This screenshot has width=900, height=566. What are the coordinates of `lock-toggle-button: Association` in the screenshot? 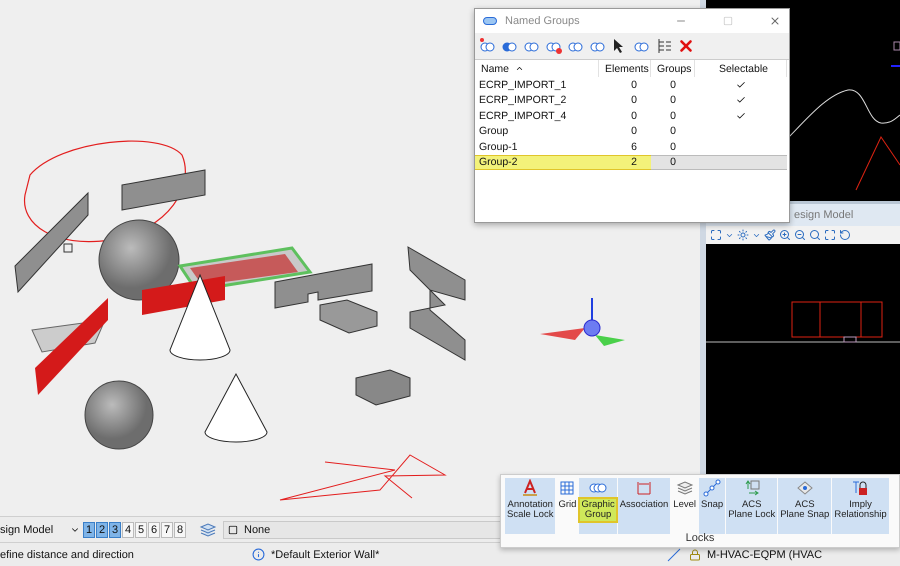 It's located at (644, 506).